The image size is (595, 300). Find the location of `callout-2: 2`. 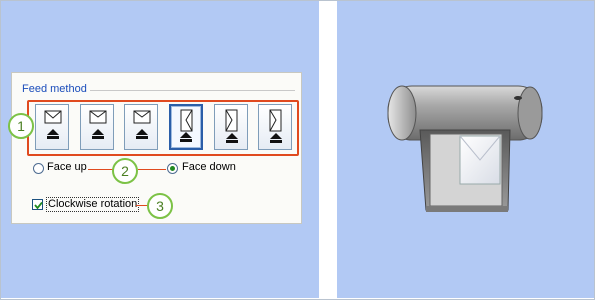

callout-2: 2 is located at coordinates (125, 171).